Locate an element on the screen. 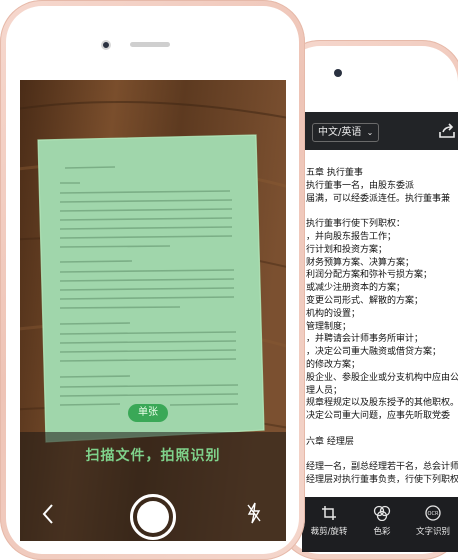 The height and width of the screenshot is (560, 458). ocr-text-line: 经理一名，副总经理若干名，总会计师 is located at coordinates (382, 467).